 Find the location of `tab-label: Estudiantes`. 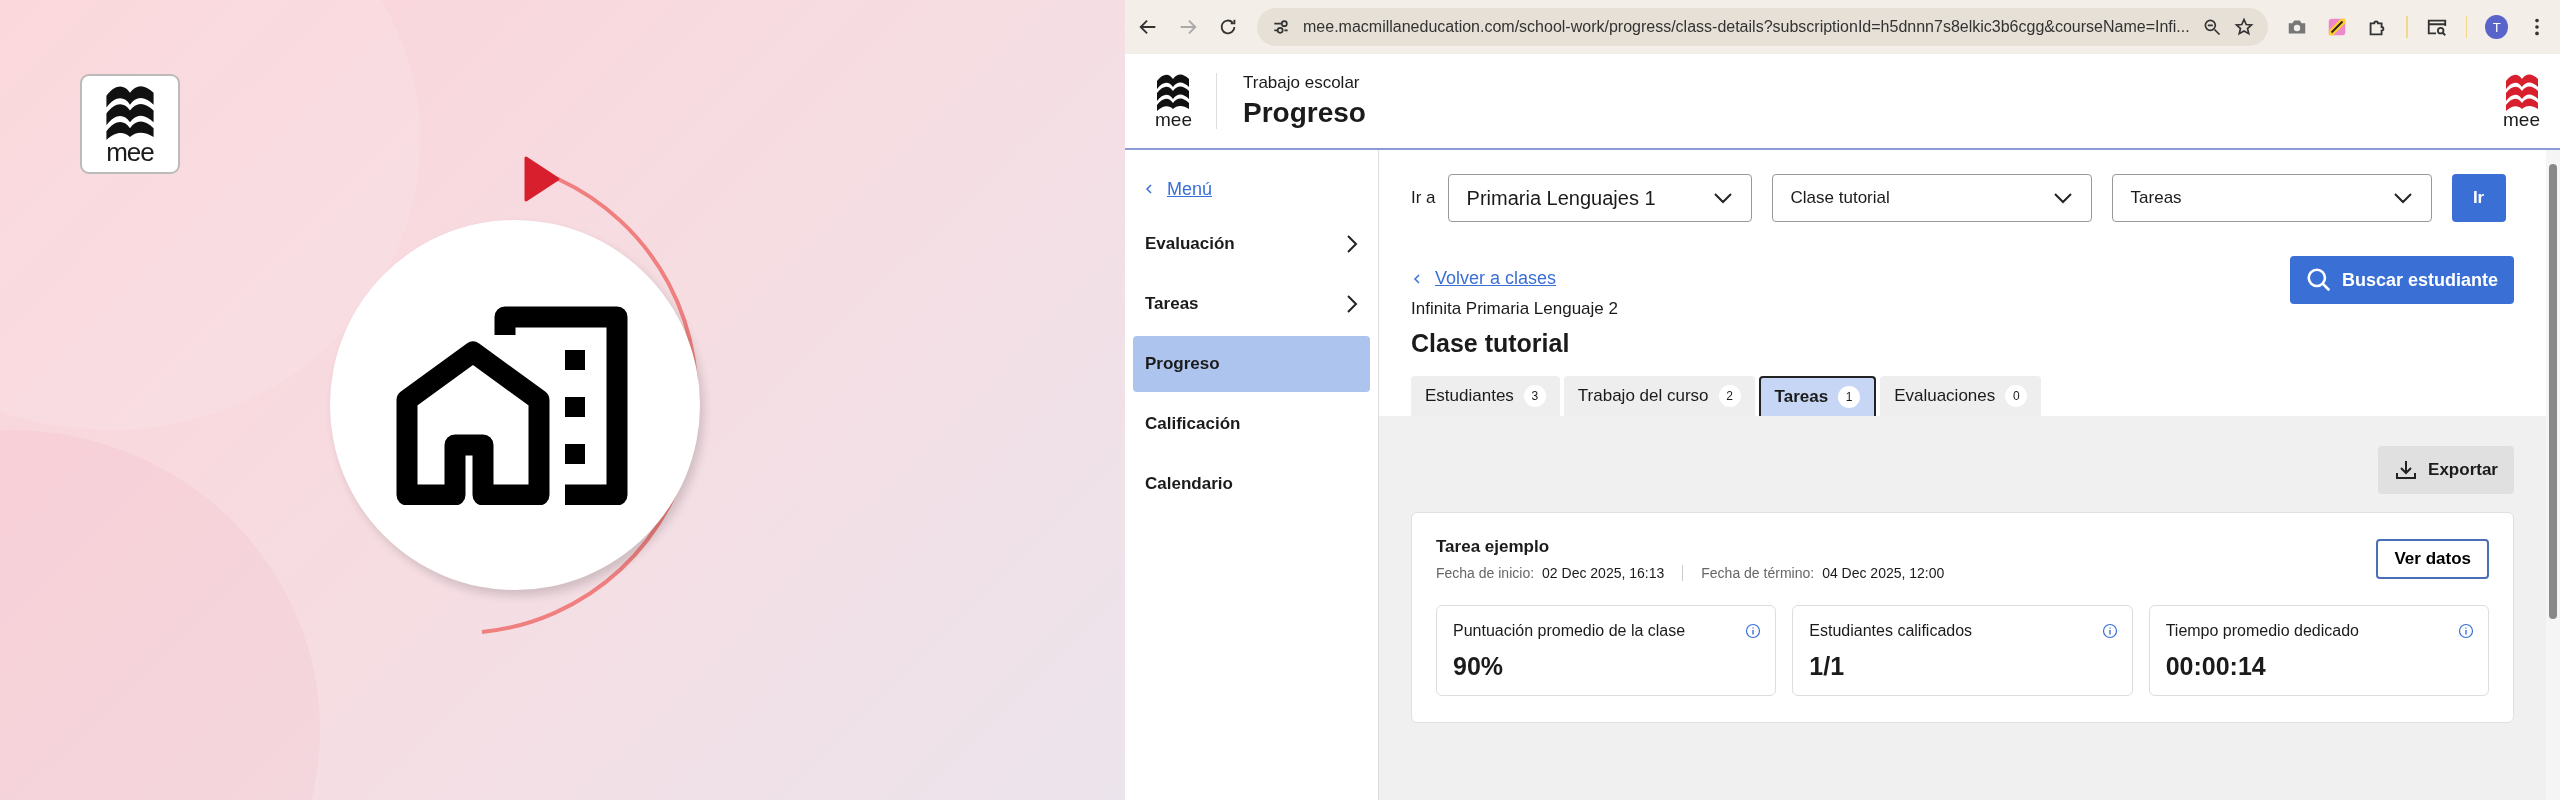

tab-label: Estudiantes is located at coordinates (1469, 396).